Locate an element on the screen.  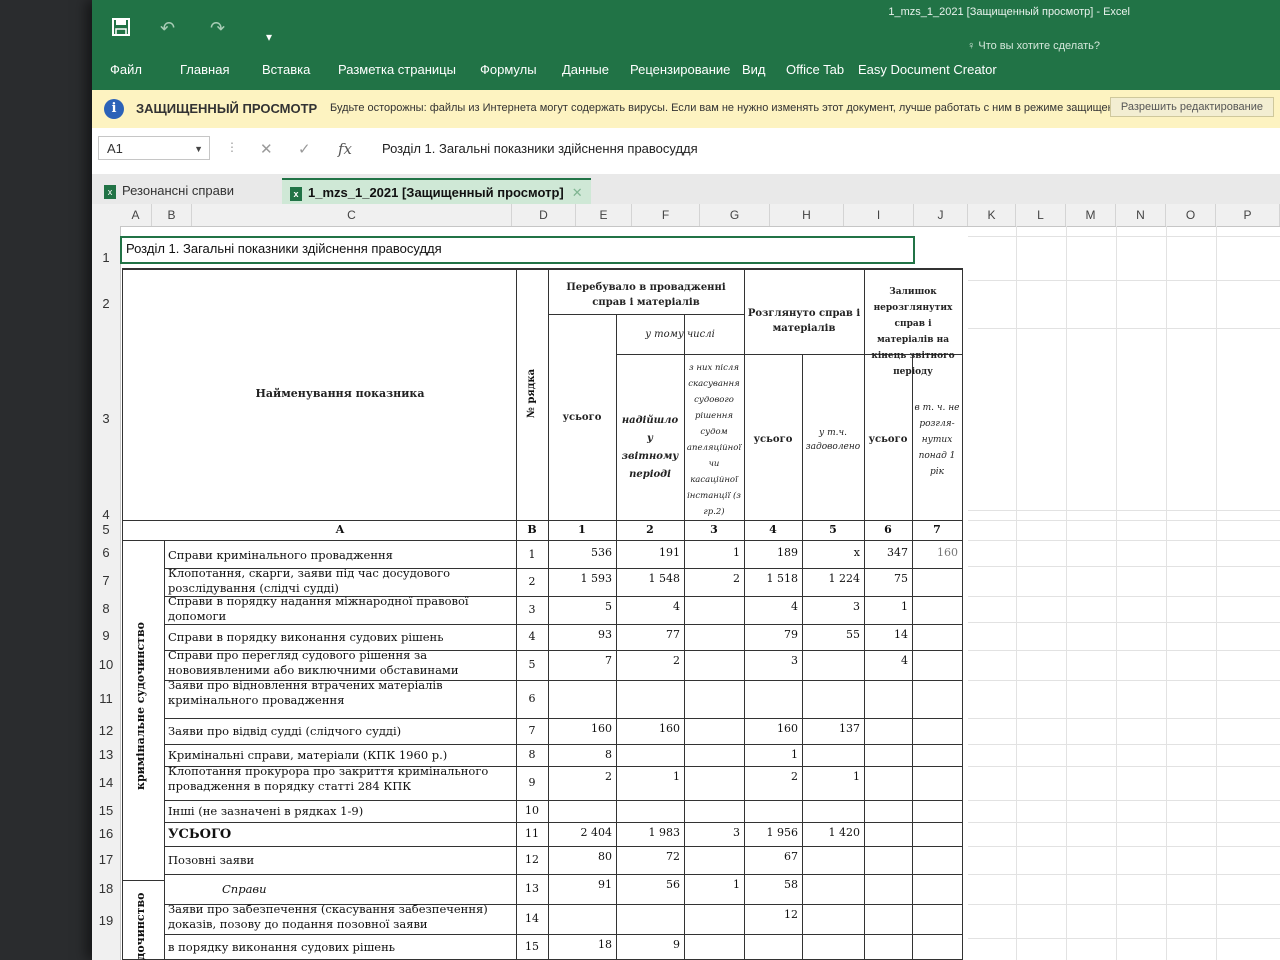
row-header-3: 3 is located at coordinates (106, 419).